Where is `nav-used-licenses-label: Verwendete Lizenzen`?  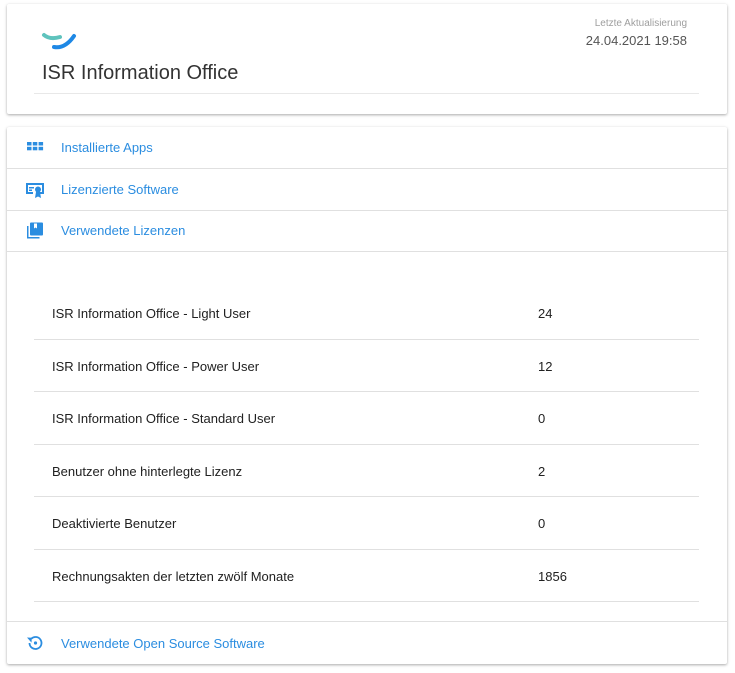
nav-used-licenses-label: Verwendete Lizenzen is located at coordinates (123, 230).